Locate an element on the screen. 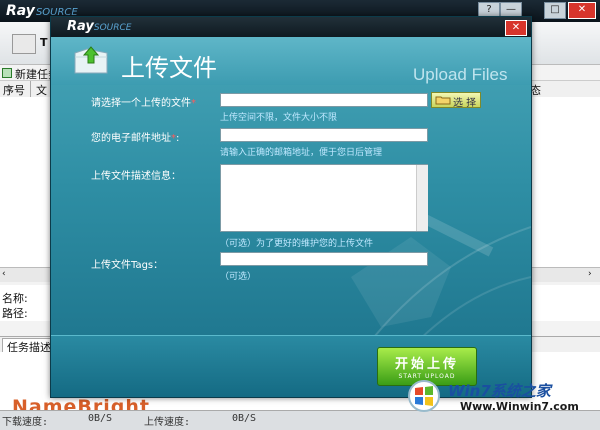  maximize-button: □ is located at coordinates (555, 10).